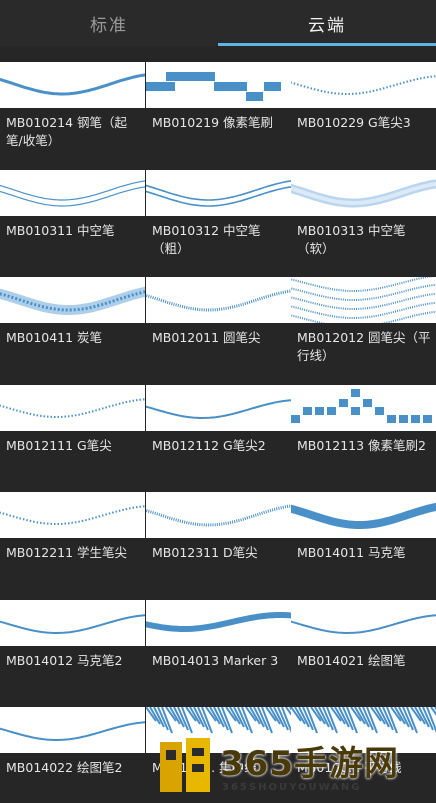  I want to click on tab-standard: 标准, so click(109, 23).